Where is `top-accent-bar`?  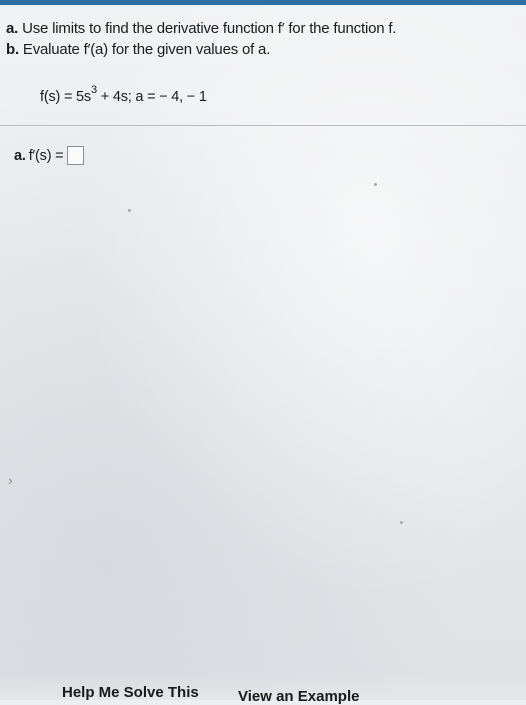
top-accent-bar is located at coordinates (263, 2).